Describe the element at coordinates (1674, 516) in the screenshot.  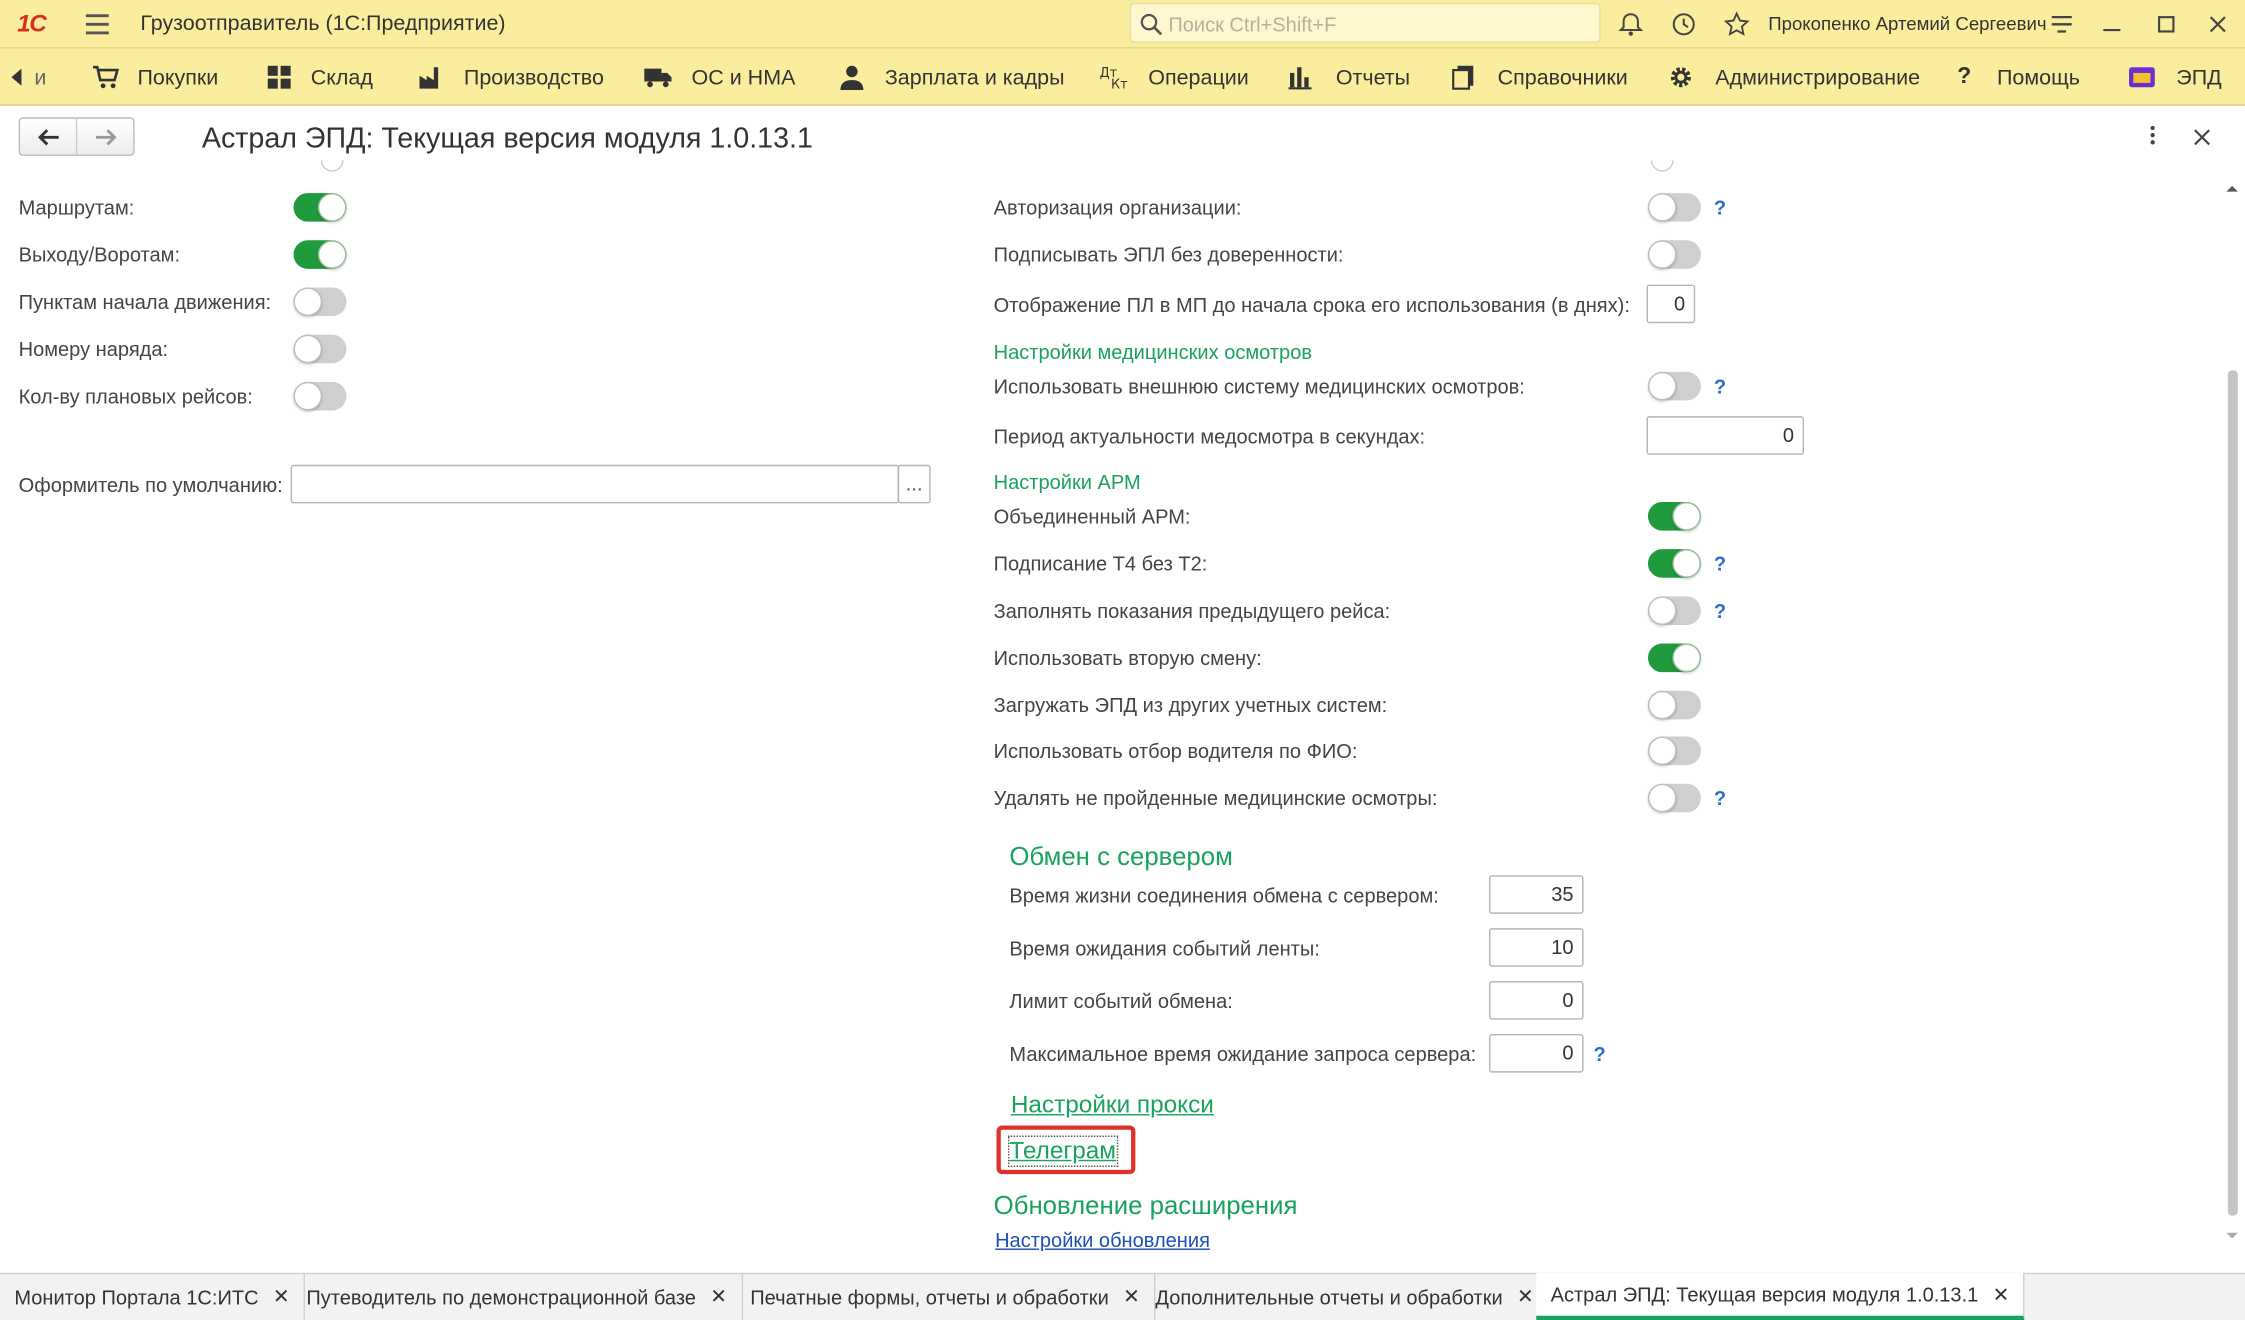
I see `arm-united-toggle` at that location.